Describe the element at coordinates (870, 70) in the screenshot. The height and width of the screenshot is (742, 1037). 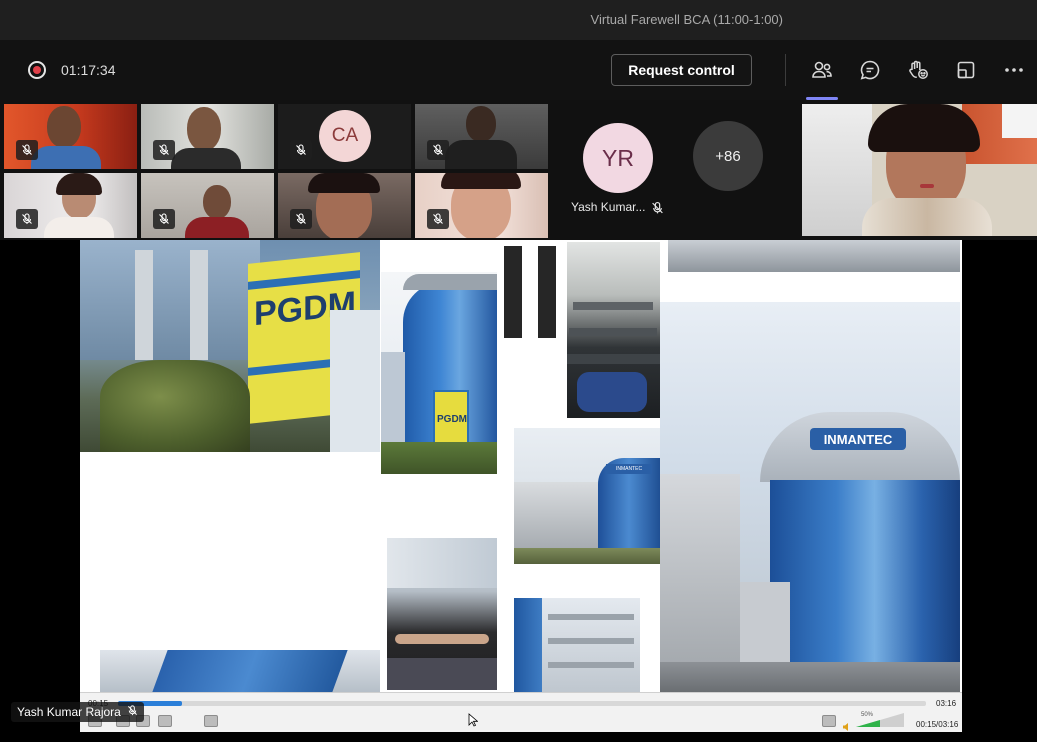
I see `chat-icon` at that location.